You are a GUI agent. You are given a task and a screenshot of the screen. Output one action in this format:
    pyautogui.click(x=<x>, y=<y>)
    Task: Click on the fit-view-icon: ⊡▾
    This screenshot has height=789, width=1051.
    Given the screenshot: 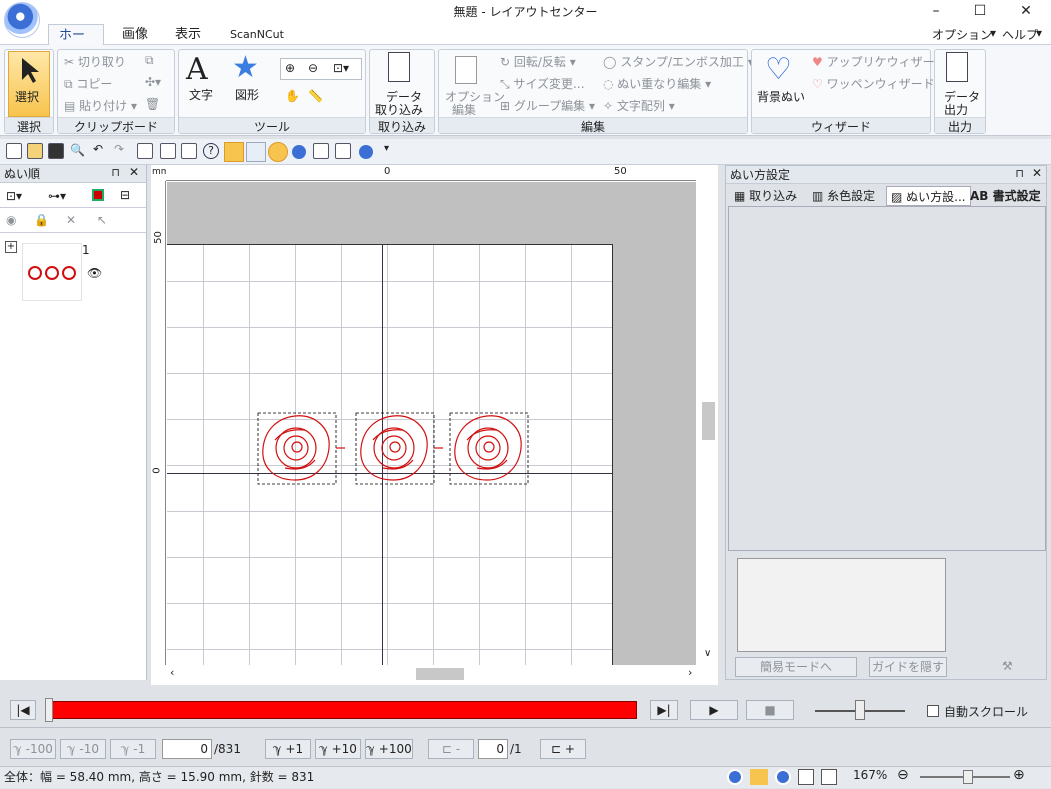 What is the action you would take?
    pyautogui.click(x=14, y=196)
    